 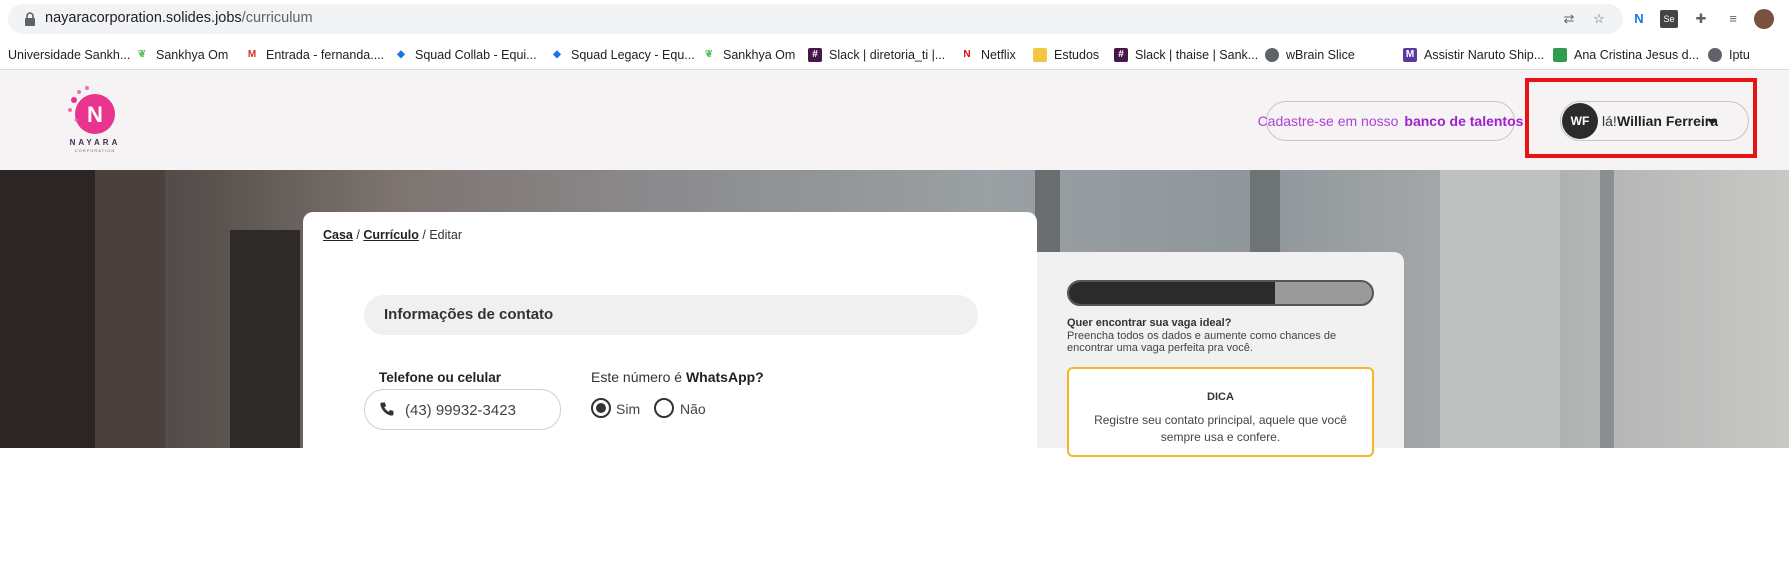 What do you see at coordinates (387, 409) in the screenshot?
I see `phone-icon` at bounding box center [387, 409].